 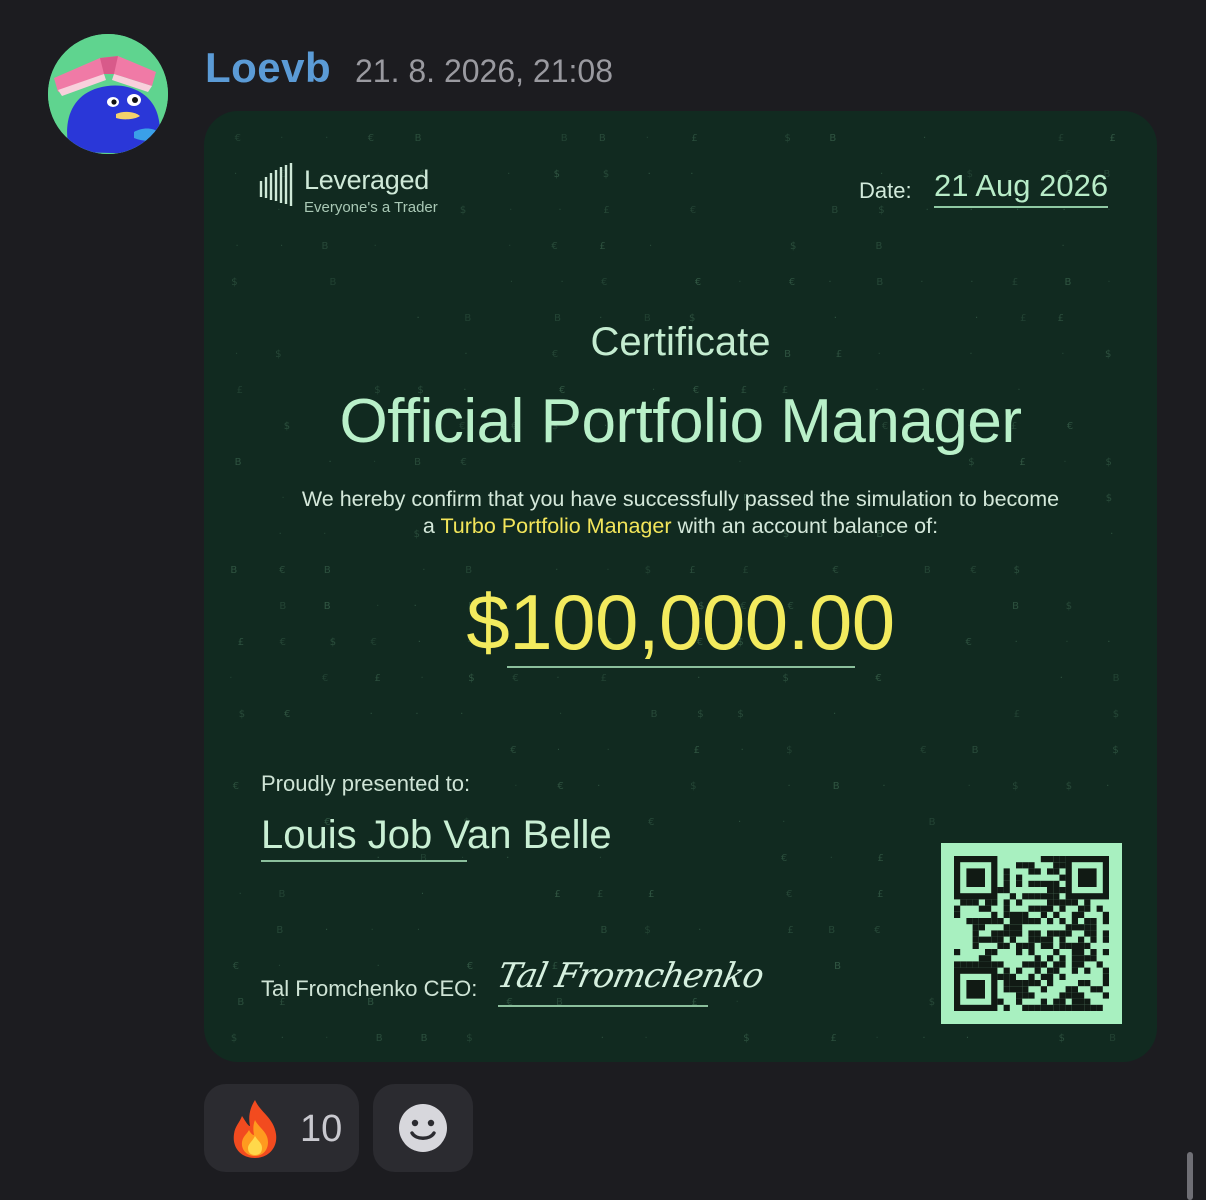 What do you see at coordinates (556, 526) in the screenshot?
I see `body-highlight: Turbo Portfolio Manager` at bounding box center [556, 526].